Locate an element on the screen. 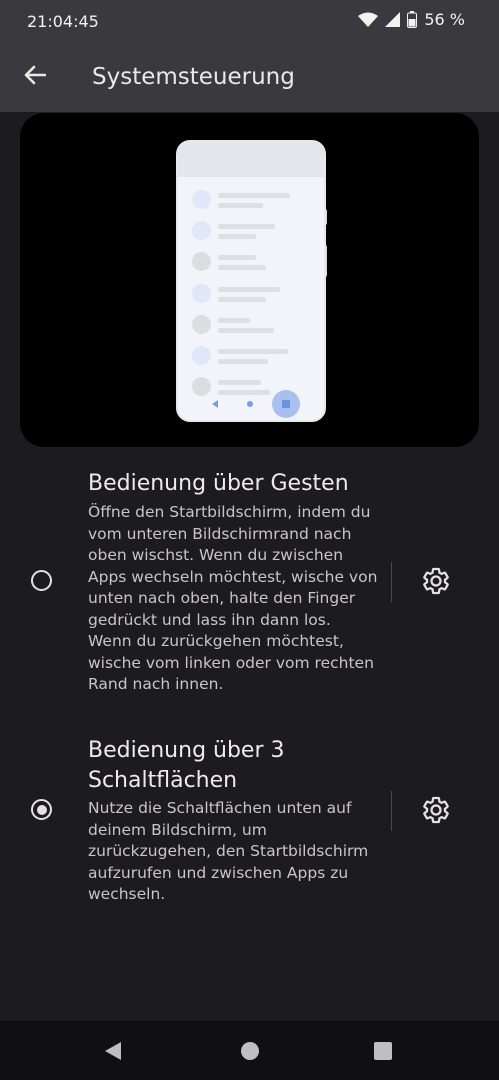 This screenshot has width=499, height=1080. page-title: Systemsteuerung is located at coordinates (193, 77).